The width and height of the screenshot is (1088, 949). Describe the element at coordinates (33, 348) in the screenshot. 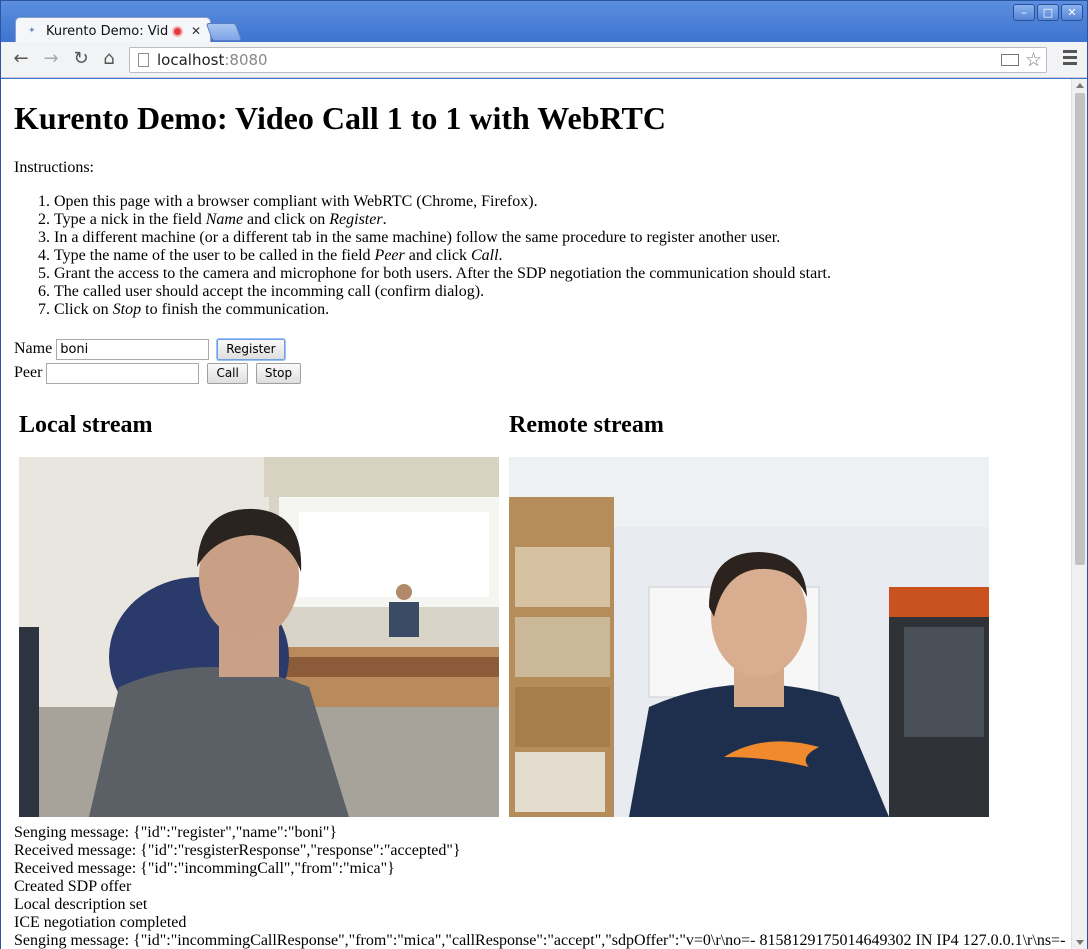

I see `name-label: Name` at that location.